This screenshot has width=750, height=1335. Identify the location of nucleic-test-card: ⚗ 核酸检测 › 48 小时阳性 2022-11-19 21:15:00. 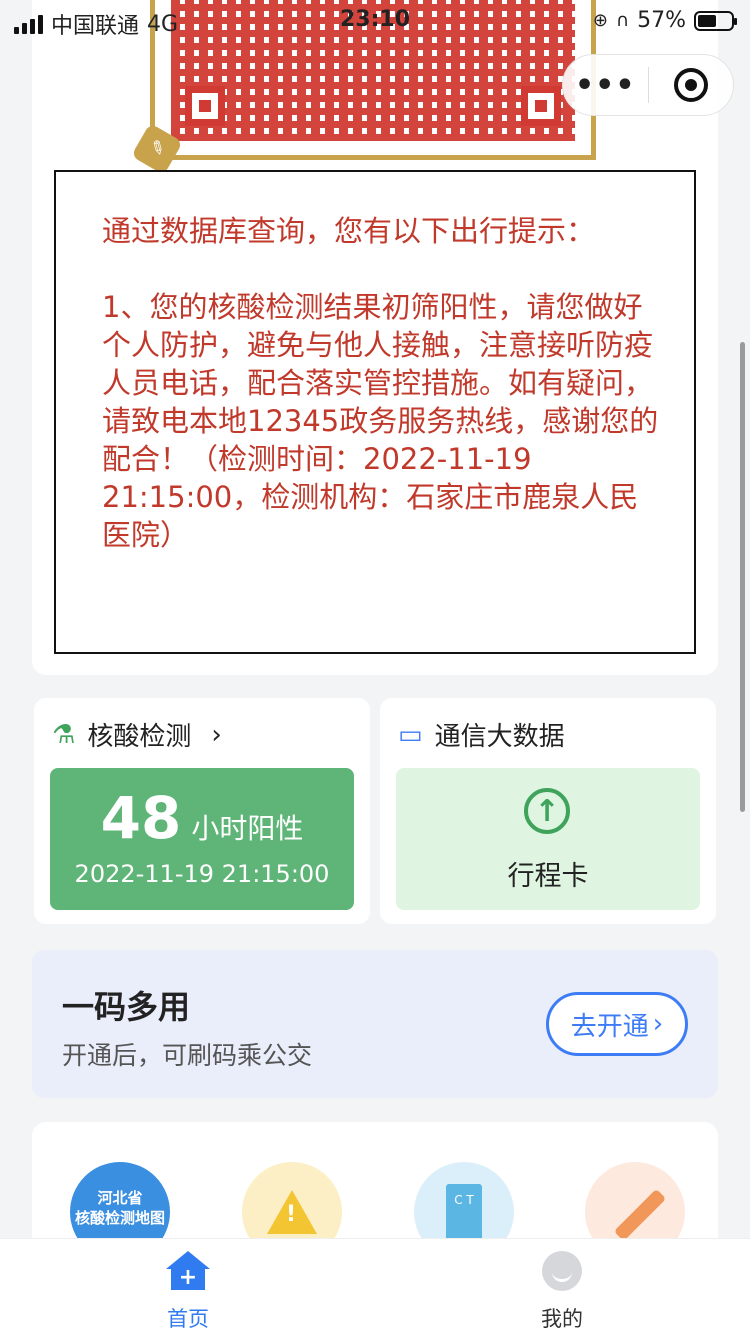
(202, 811).